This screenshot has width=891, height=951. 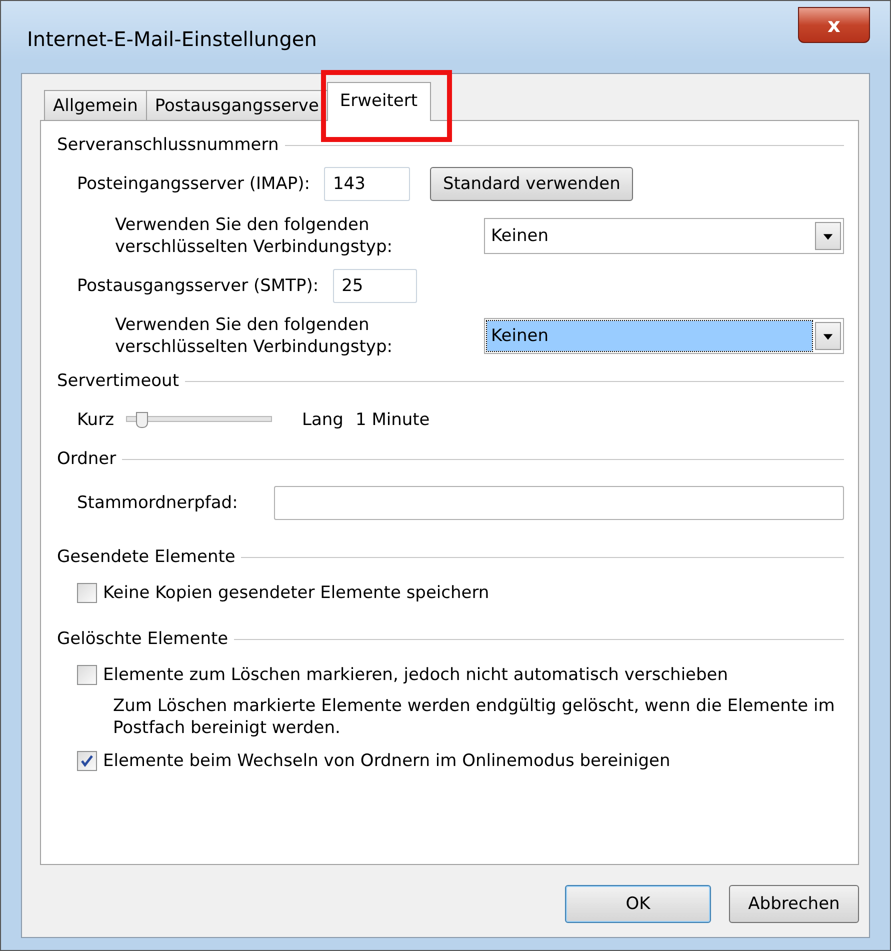 What do you see at coordinates (638, 904) in the screenshot?
I see `dialog-button: OK` at bounding box center [638, 904].